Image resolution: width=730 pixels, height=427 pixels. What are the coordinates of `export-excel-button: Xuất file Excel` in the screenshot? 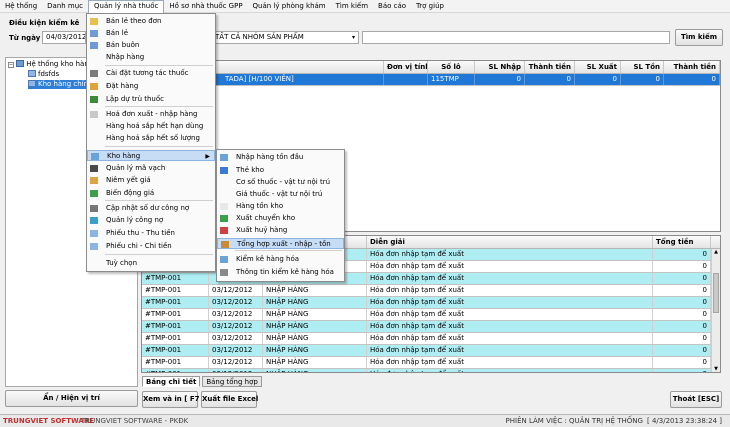 It's located at (229, 399).